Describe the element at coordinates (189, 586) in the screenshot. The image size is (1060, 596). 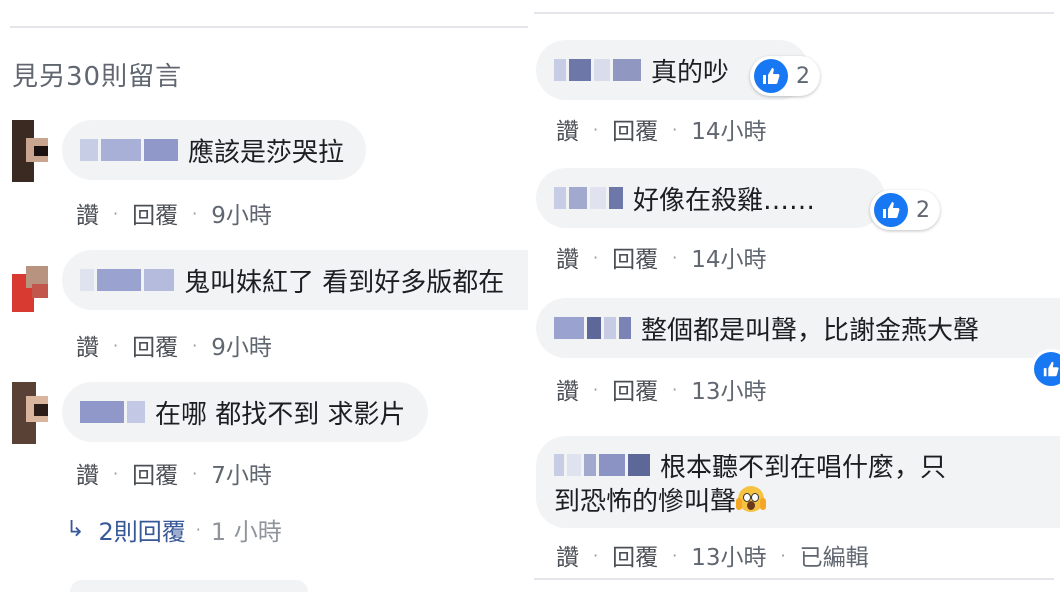
I see `next-comment-bubble-partial` at that location.